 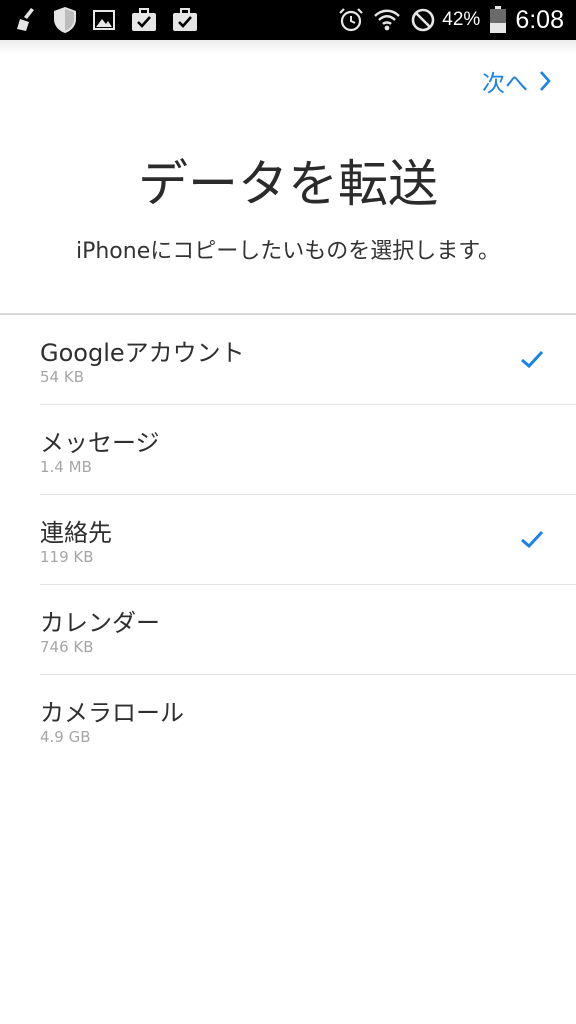 What do you see at coordinates (25, 19) in the screenshot?
I see `broom-icon` at bounding box center [25, 19].